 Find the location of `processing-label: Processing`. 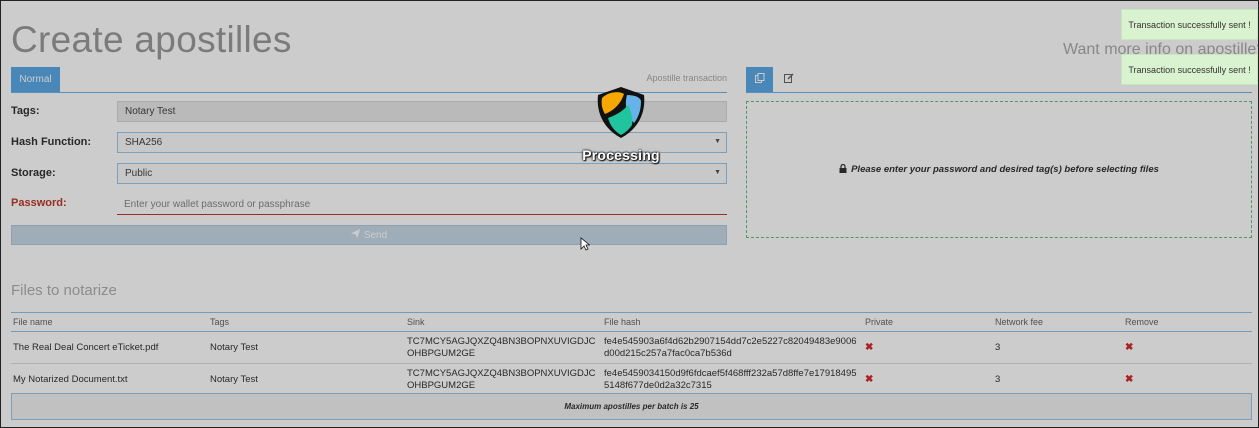

processing-label: Processing is located at coordinates (621, 155).